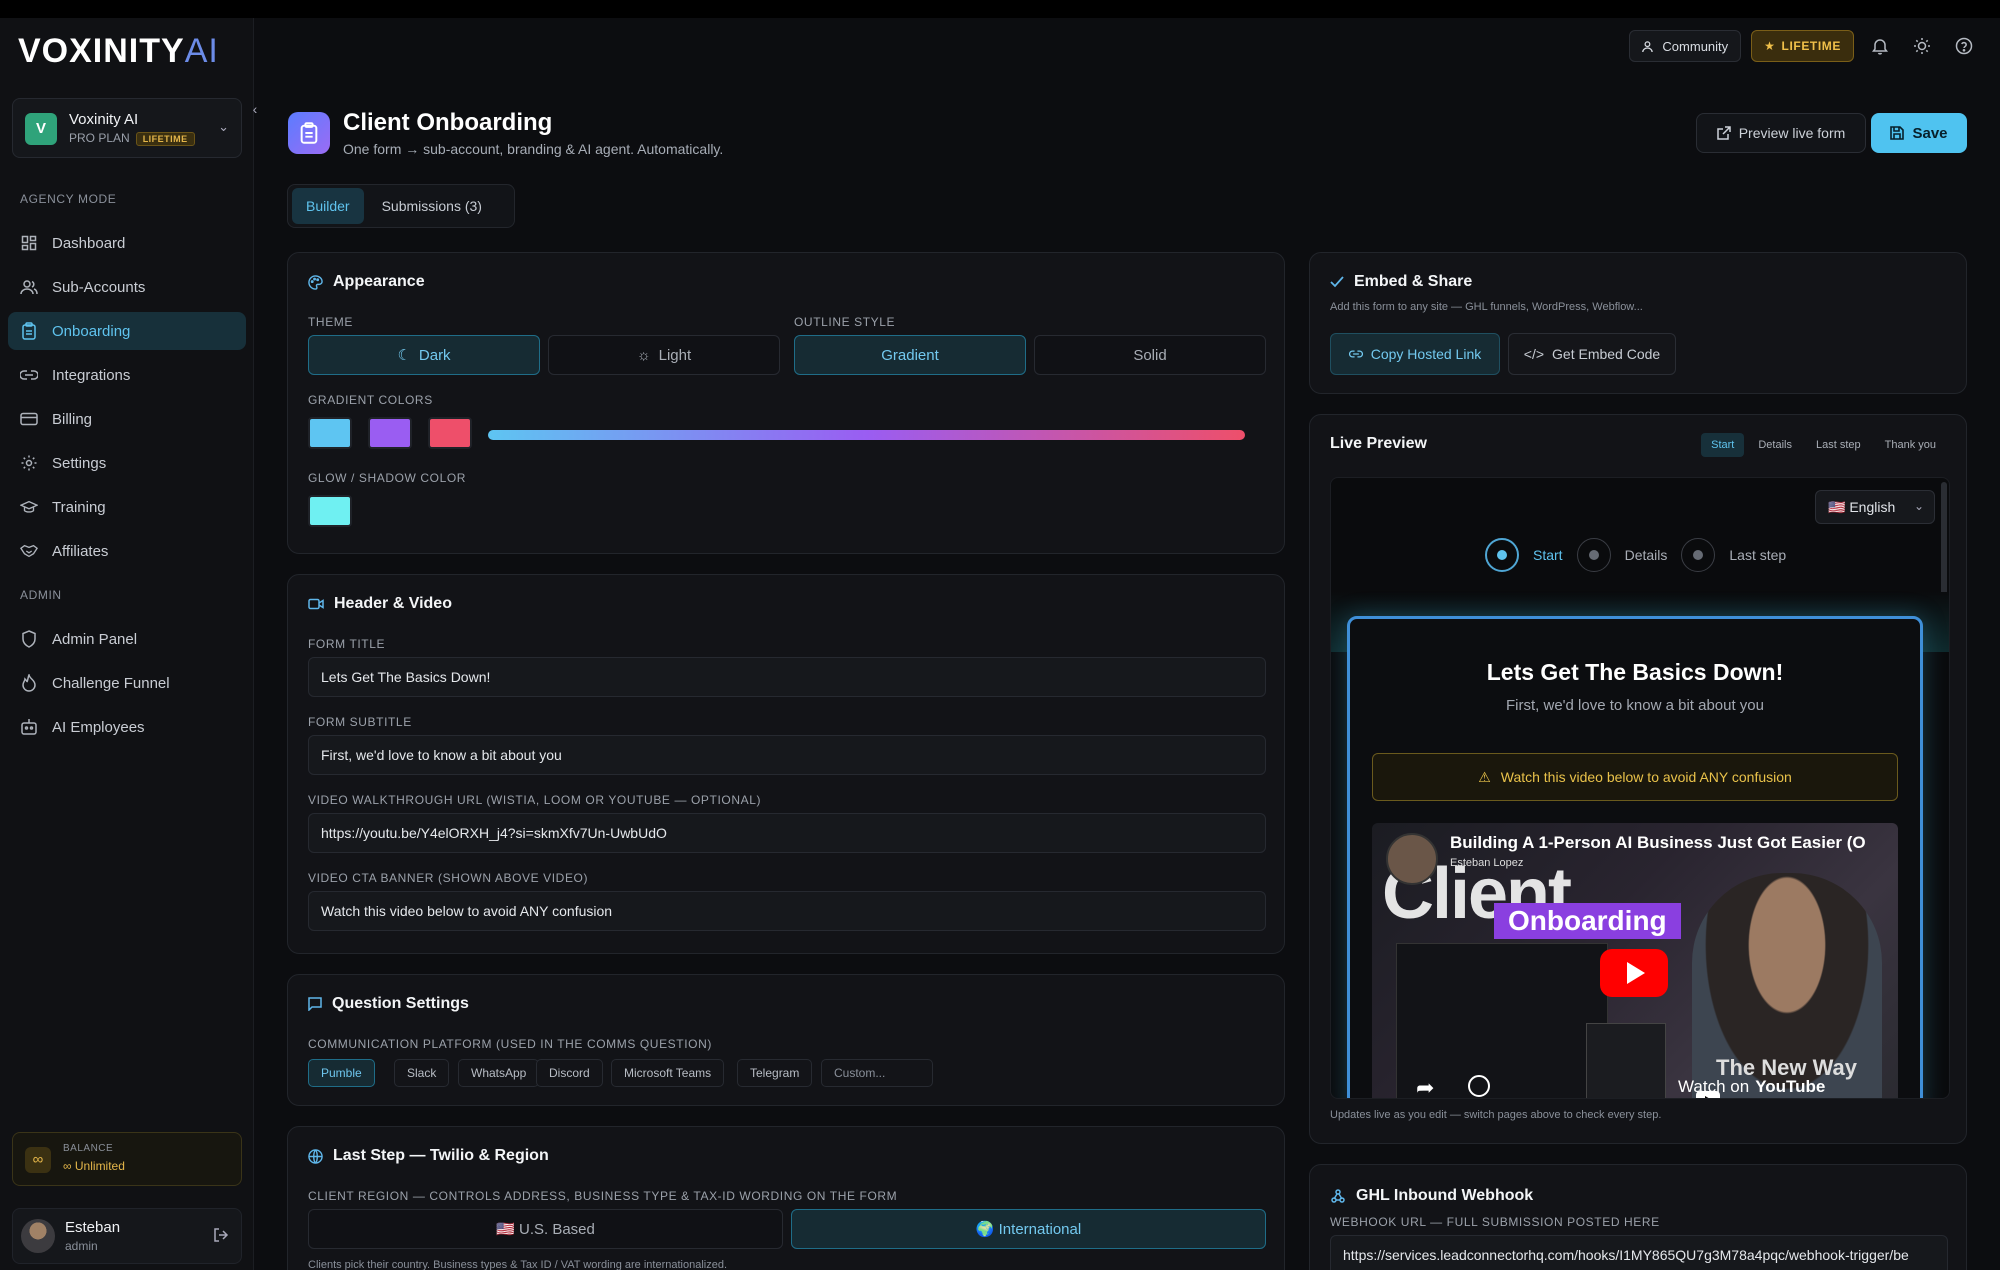 The image size is (2000, 1270). I want to click on community-button: Community, so click(1685, 46).